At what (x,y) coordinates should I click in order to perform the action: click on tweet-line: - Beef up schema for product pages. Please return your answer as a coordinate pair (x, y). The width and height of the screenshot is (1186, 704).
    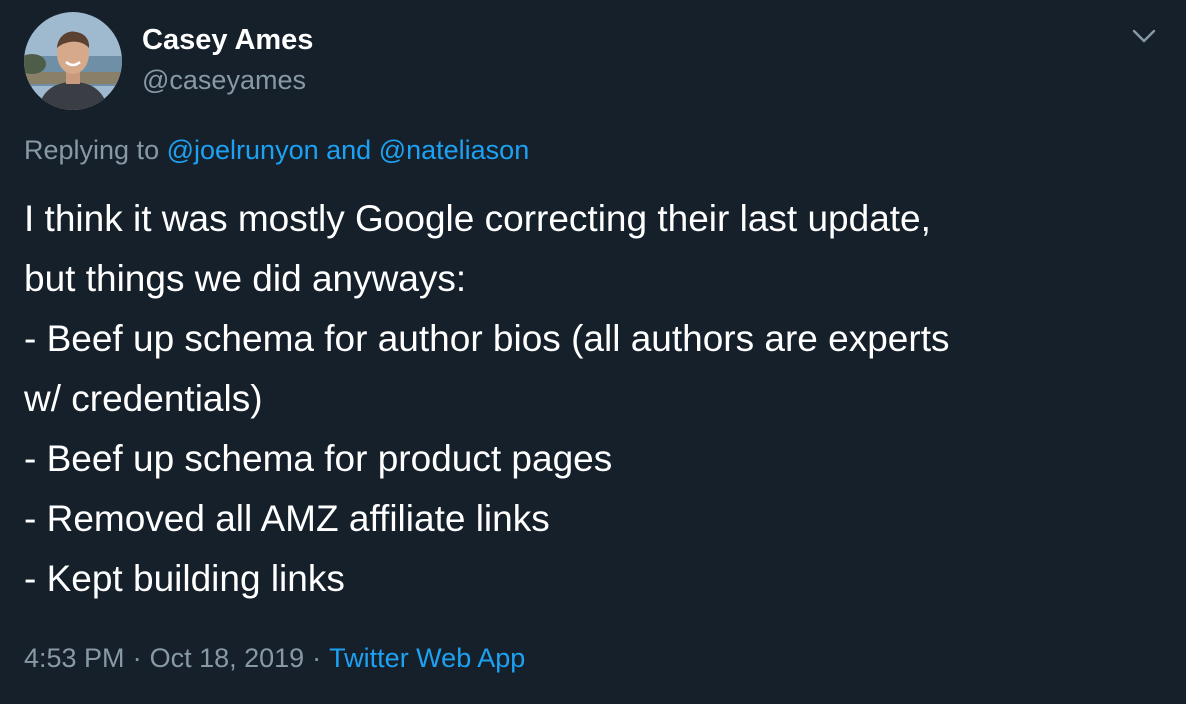
    Looking at the image, I should click on (318, 458).